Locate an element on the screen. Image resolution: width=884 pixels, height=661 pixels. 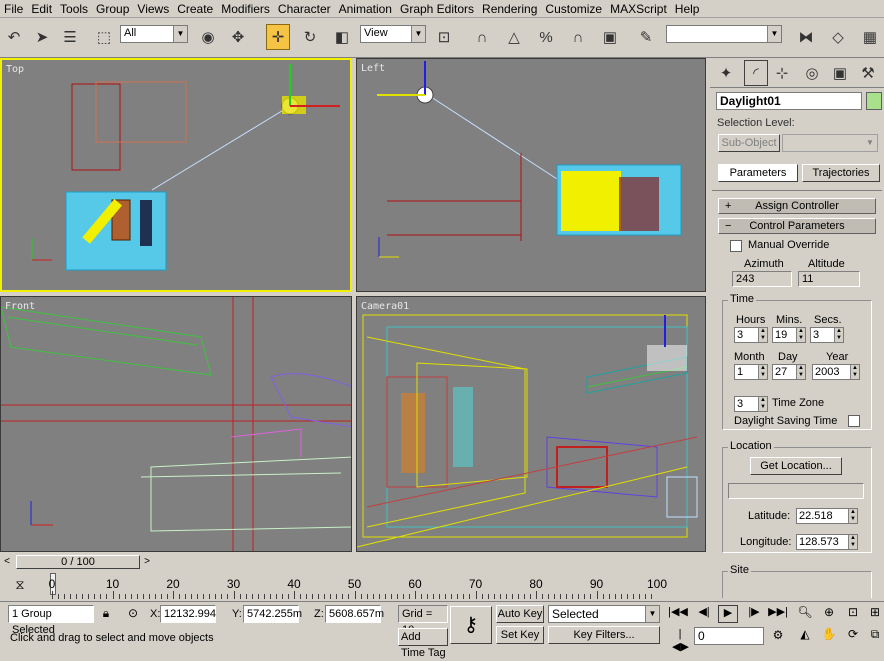
secs-spinner: 3 ▲ ▼ is located at coordinates (827, 335).